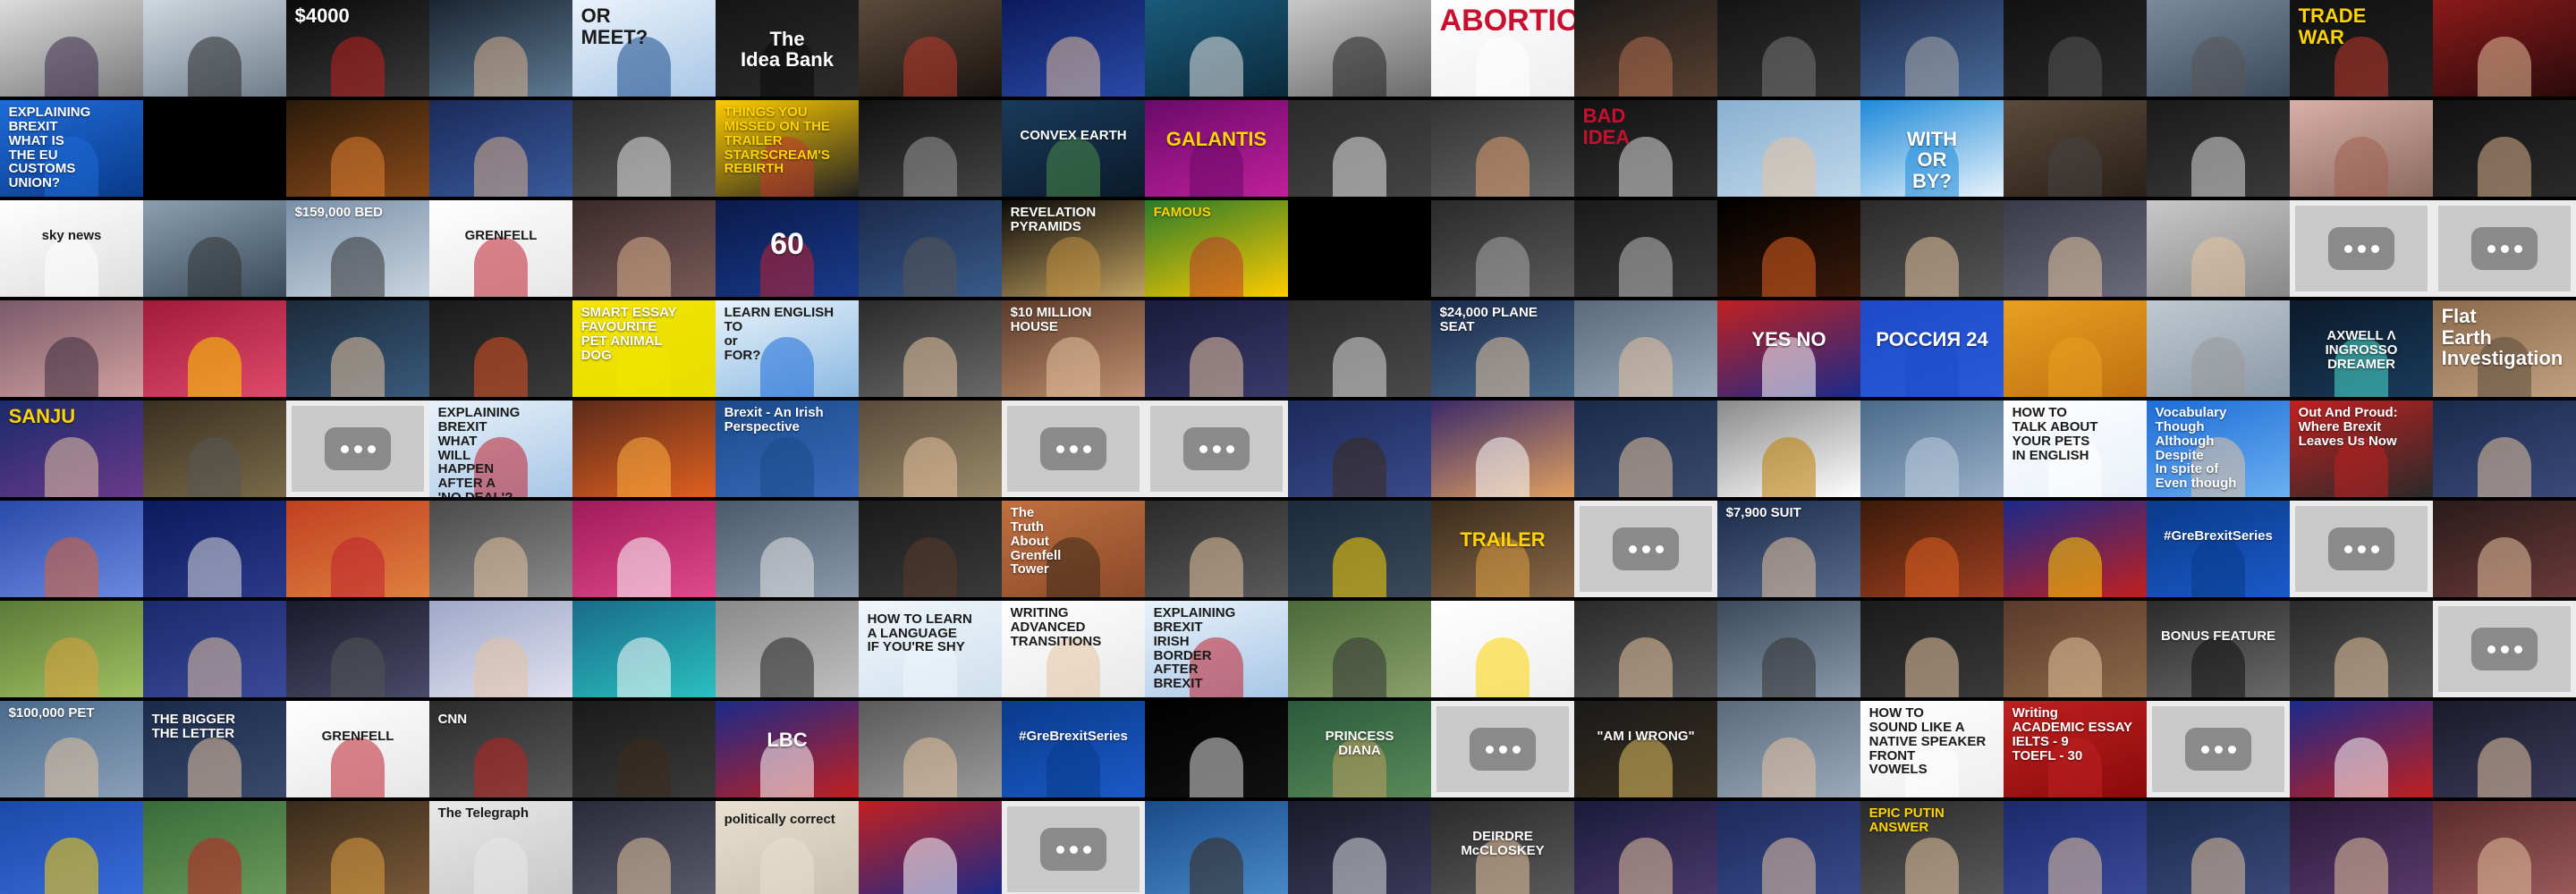 The image size is (2576, 894). I want to click on video-thumbnail: FAMOUS, so click(1216, 248).